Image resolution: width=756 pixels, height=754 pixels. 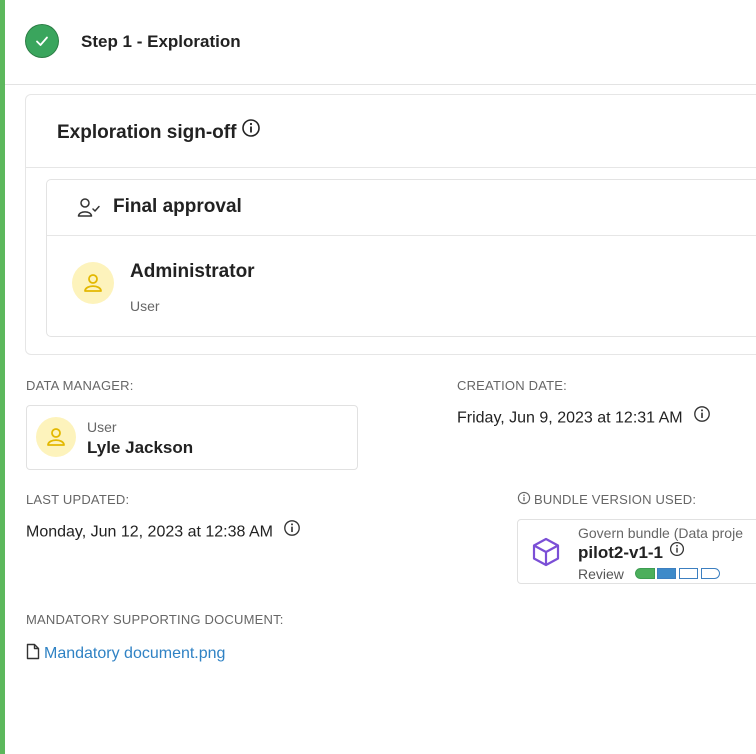 What do you see at coordinates (80, 385) in the screenshot?
I see `data-manager-label: DATA MANAGER:` at bounding box center [80, 385].